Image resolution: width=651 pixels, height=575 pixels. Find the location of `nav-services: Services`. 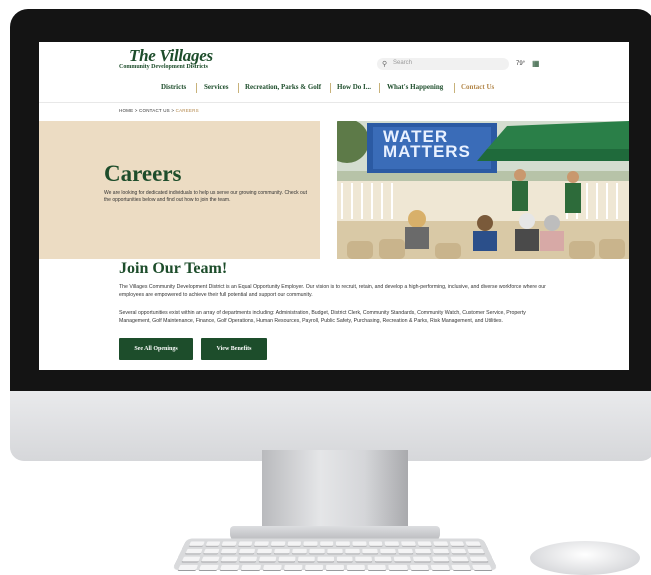

nav-services: Services is located at coordinates (216, 87).